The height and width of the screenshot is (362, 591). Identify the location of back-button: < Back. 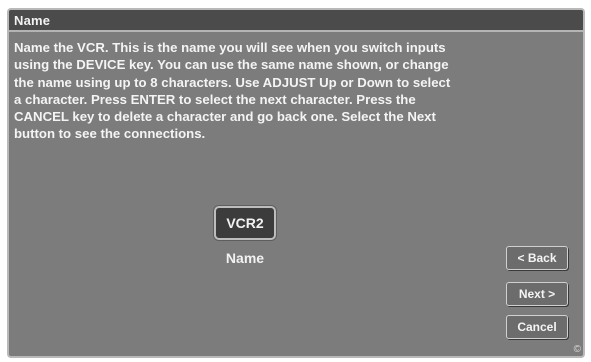
(537, 258).